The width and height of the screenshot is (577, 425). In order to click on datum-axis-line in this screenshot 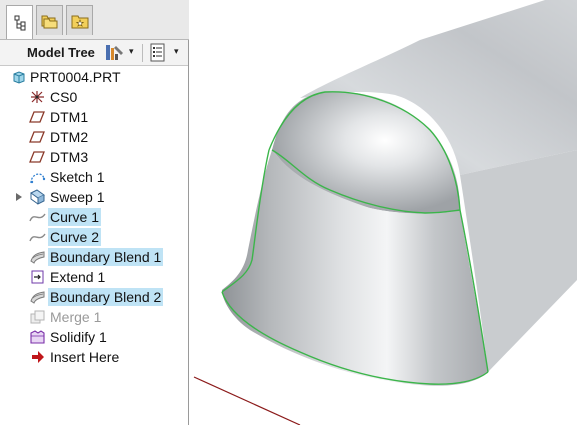, I will do `click(247, 400)`.